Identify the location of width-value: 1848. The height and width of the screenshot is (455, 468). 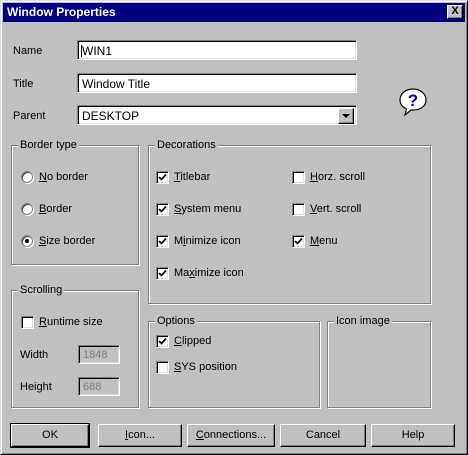
(95, 355).